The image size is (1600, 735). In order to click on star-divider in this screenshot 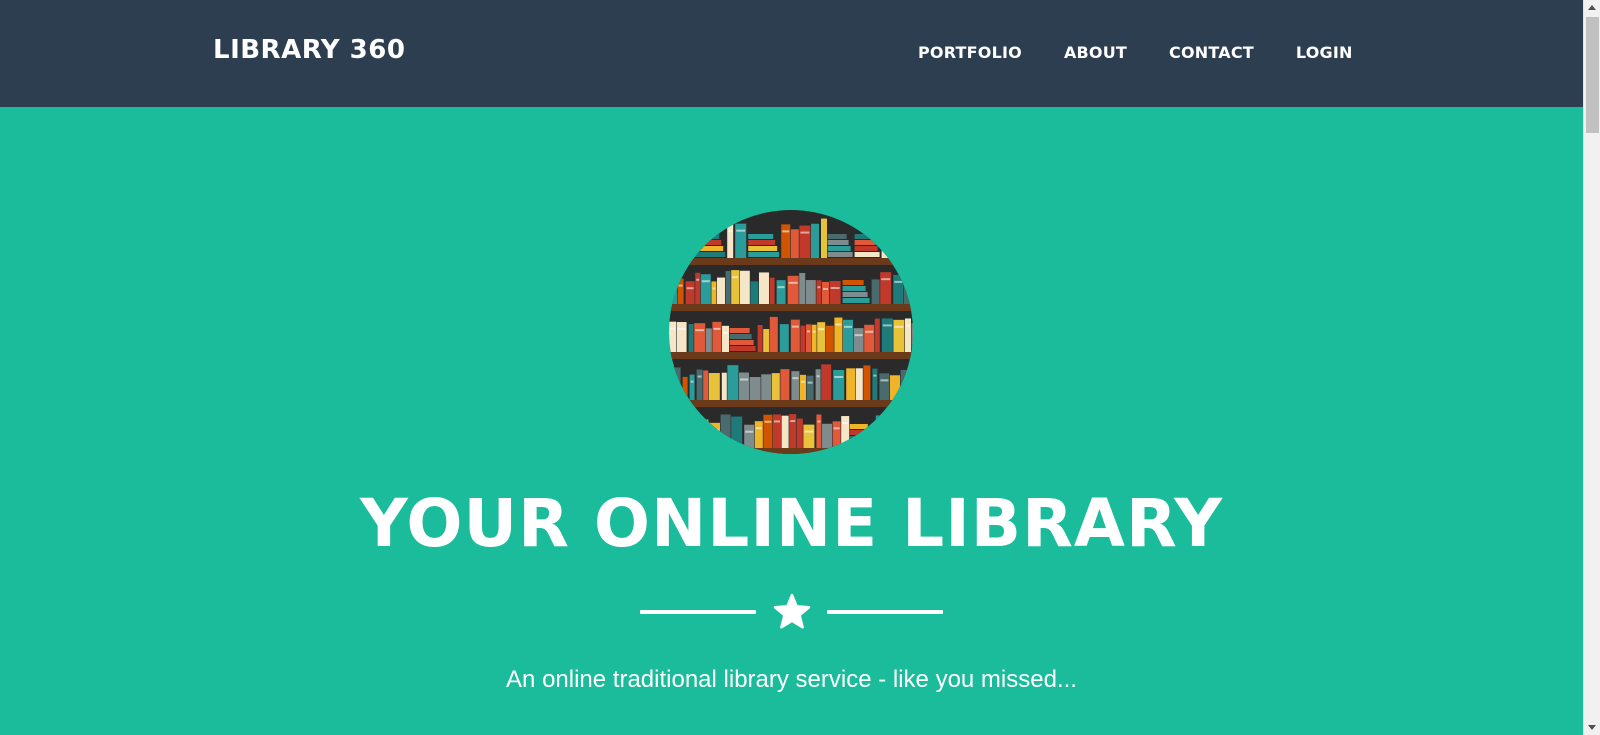, I will do `click(791, 613)`.